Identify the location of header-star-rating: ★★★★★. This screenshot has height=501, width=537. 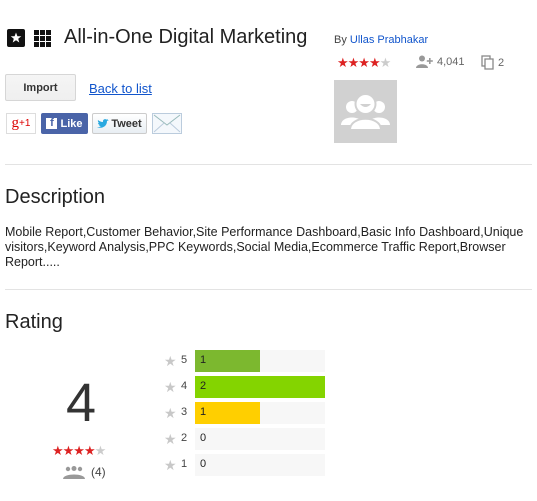
(364, 63).